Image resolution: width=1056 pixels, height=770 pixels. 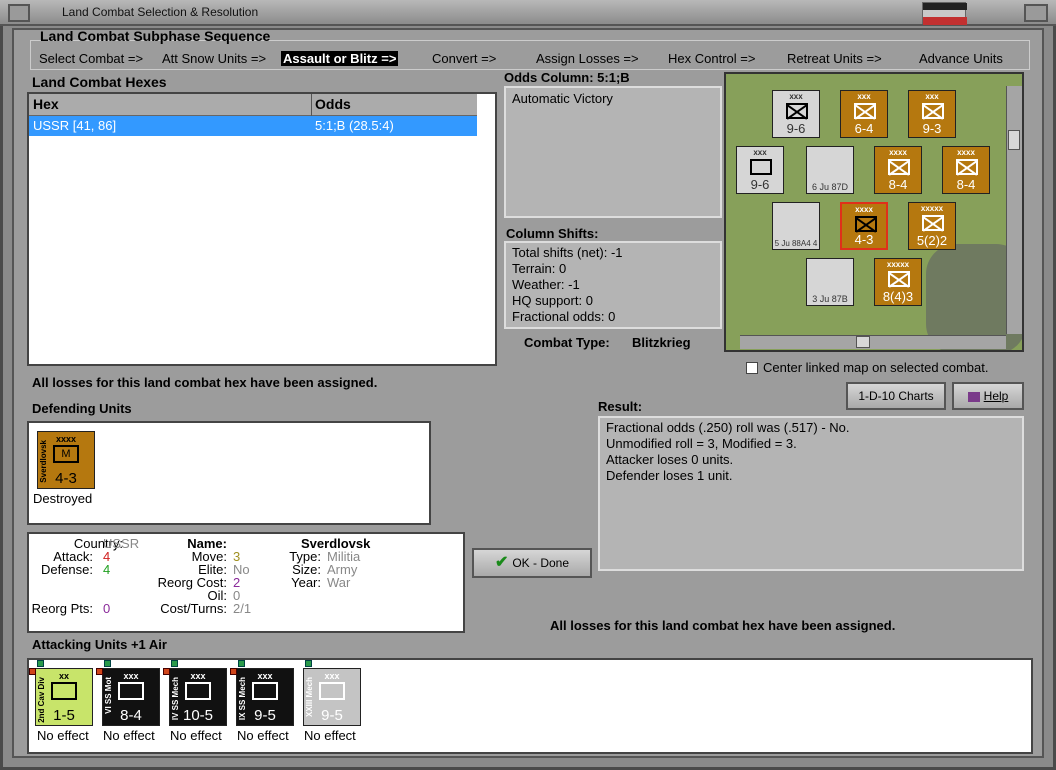 What do you see at coordinates (1014, 210) in the screenshot?
I see `map-vertical-scrollbar` at bounding box center [1014, 210].